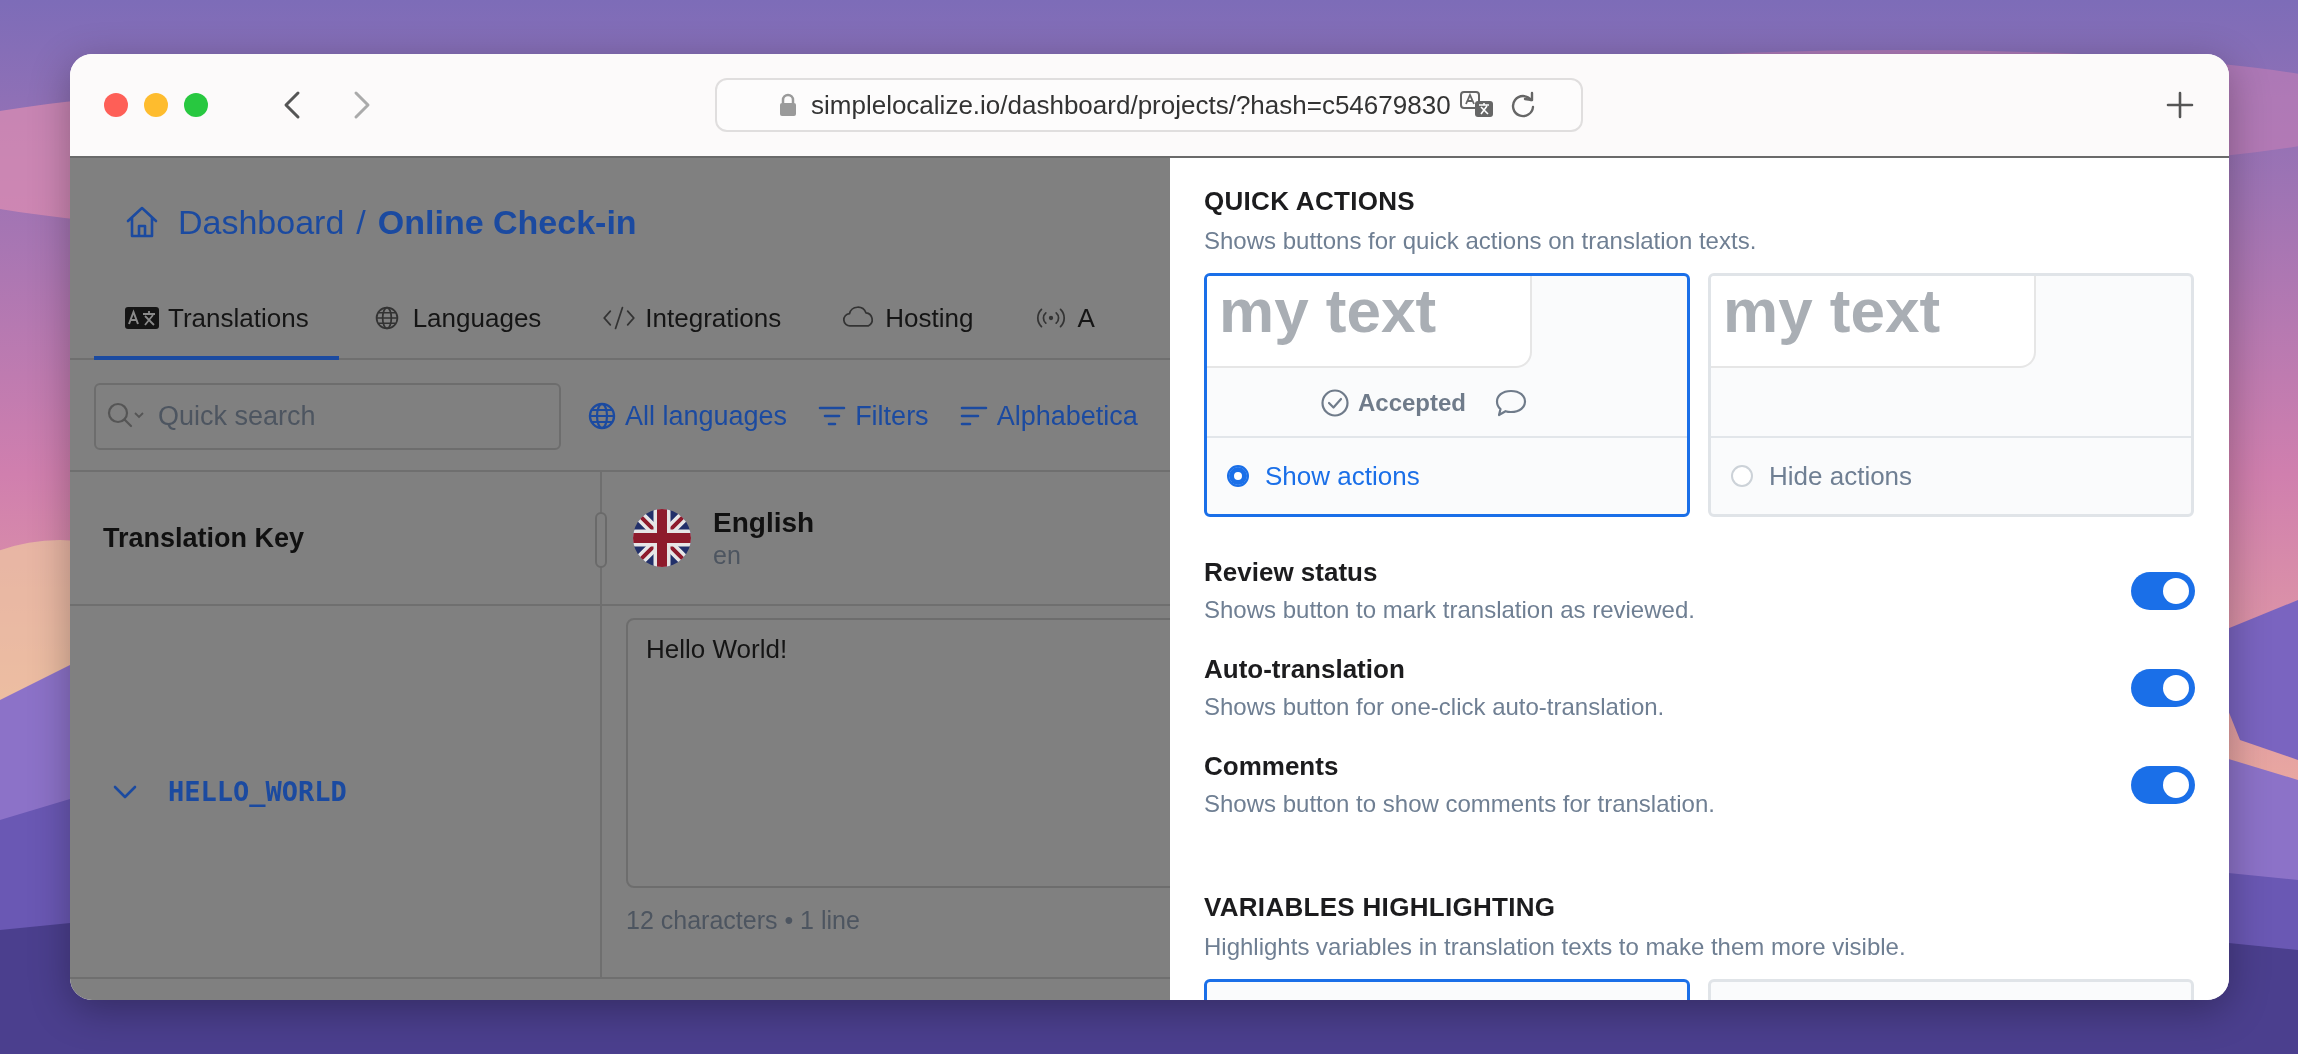  I want to click on comment-icon, so click(1511, 403).